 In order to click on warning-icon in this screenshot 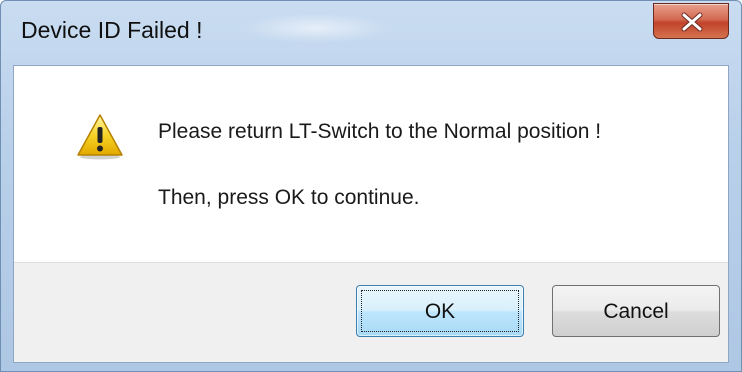, I will do `click(100, 137)`.